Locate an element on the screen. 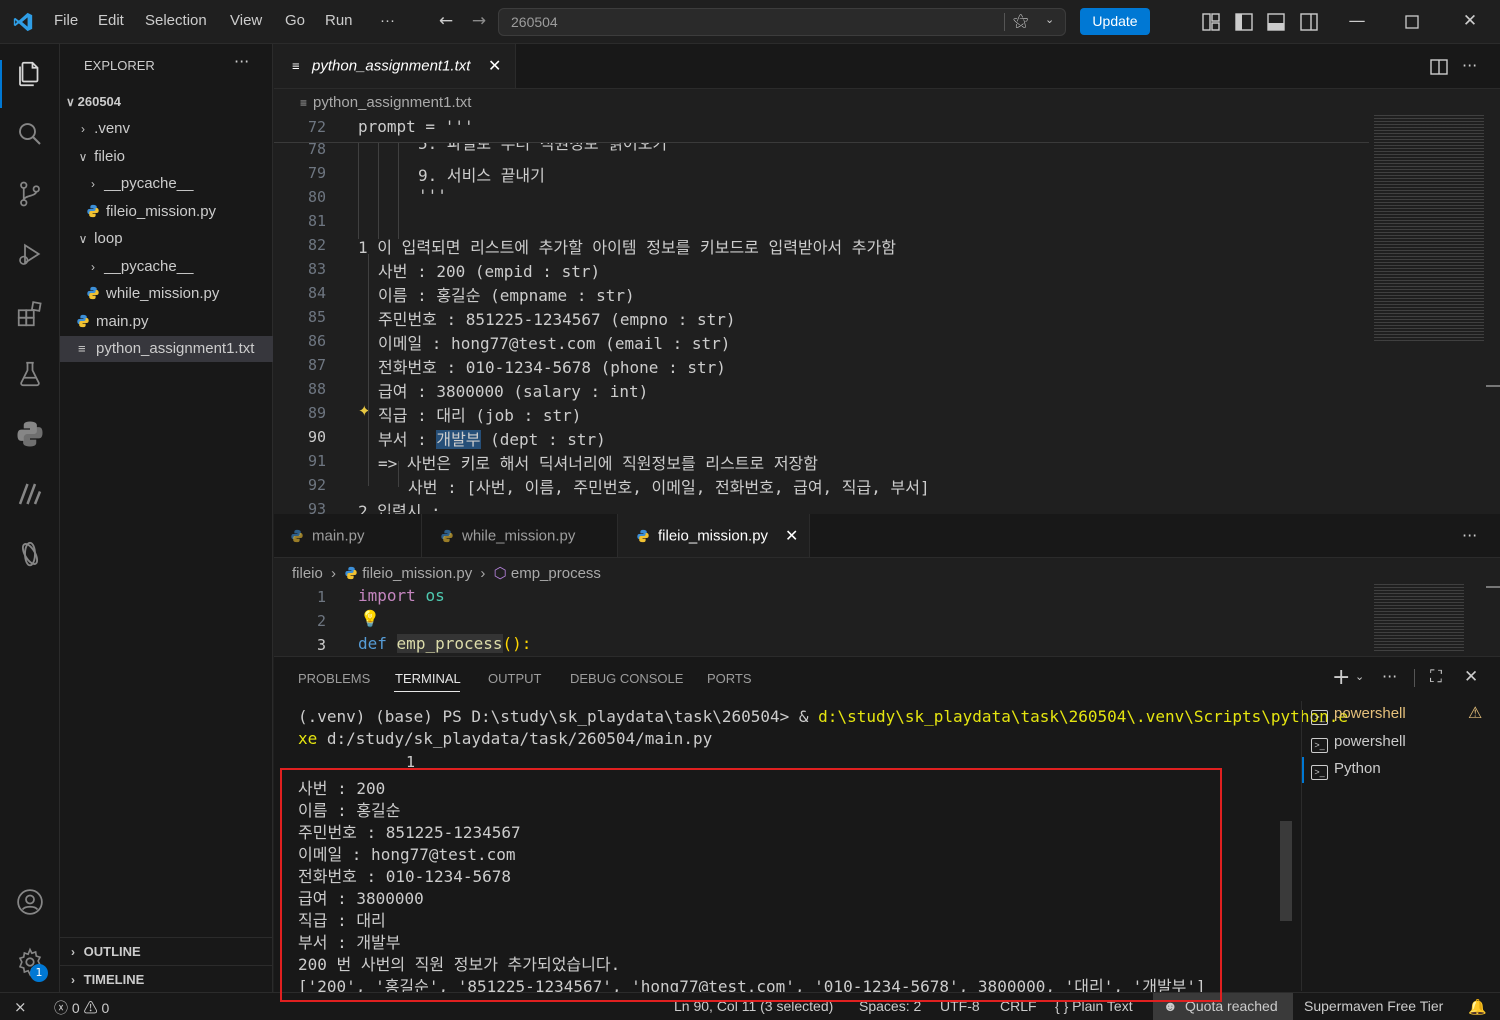  maximize-icon is located at coordinates (1412, 22).